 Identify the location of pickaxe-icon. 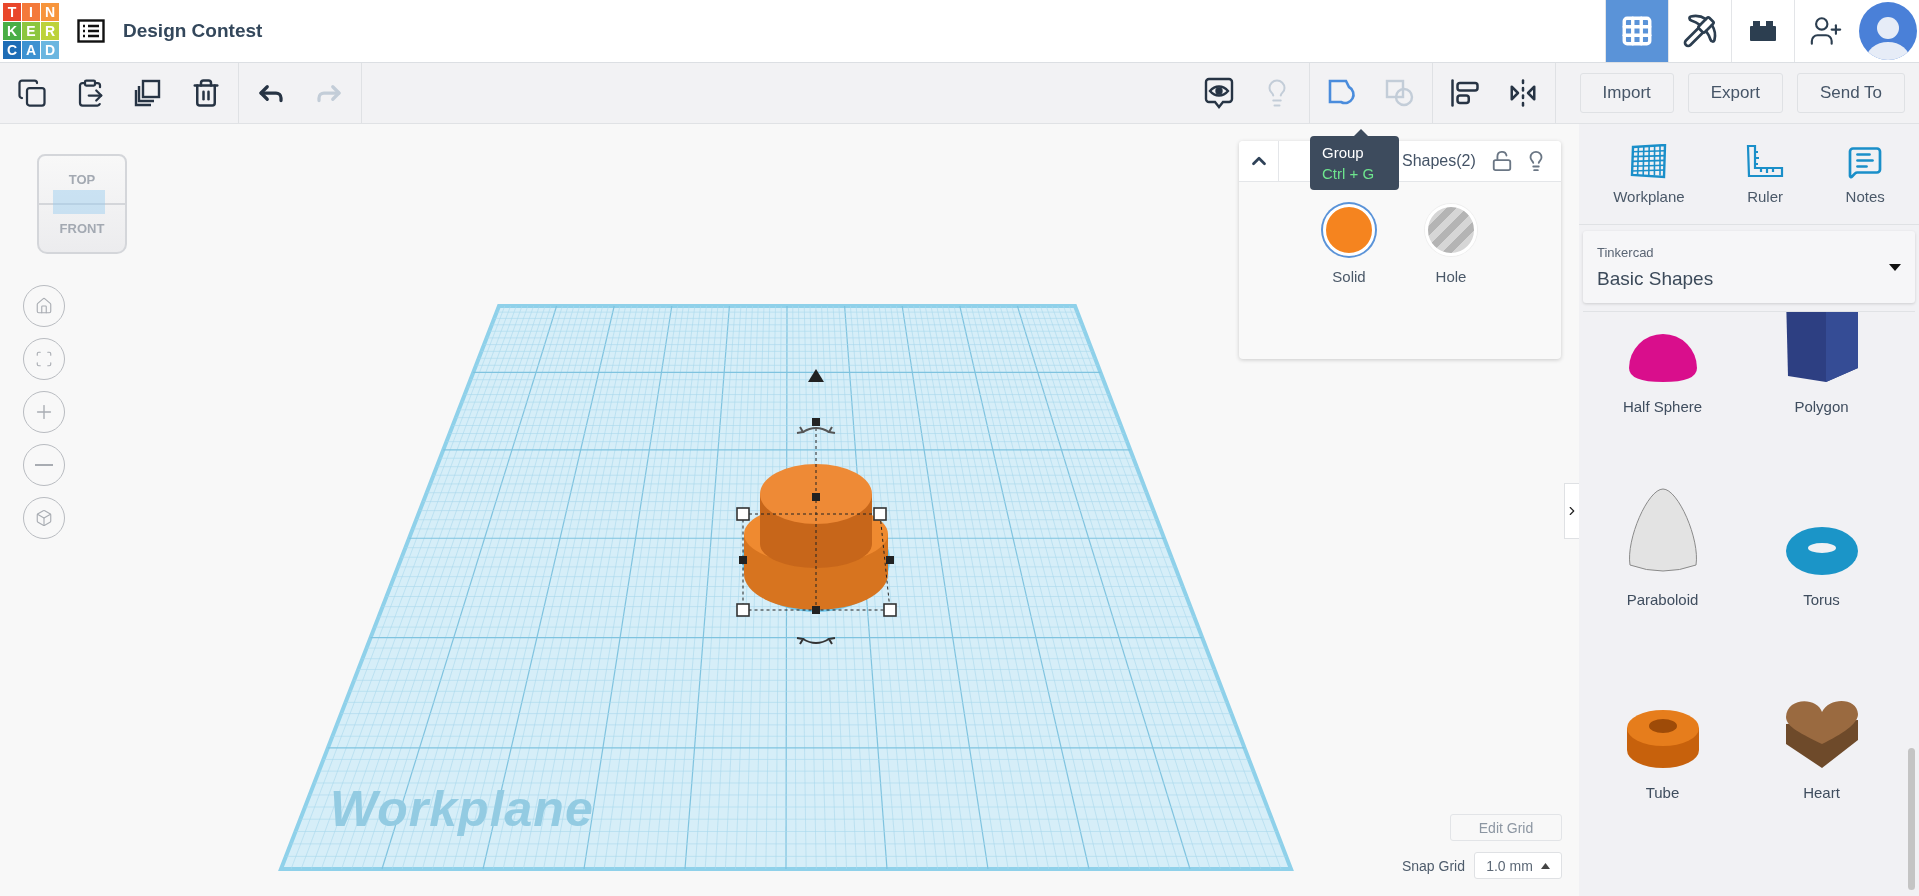
(1700, 31).